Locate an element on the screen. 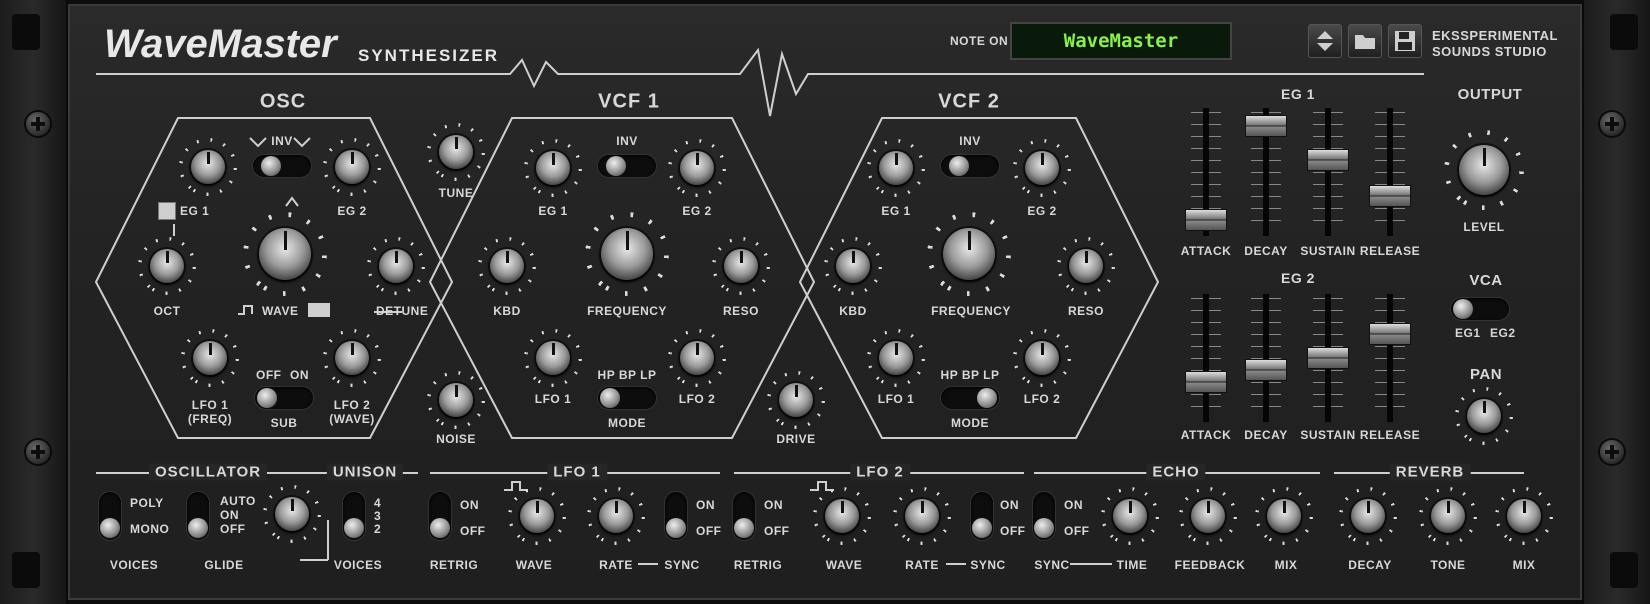 The width and height of the screenshot is (1650, 604). vcf1-eg1-knob is located at coordinates (553, 168).